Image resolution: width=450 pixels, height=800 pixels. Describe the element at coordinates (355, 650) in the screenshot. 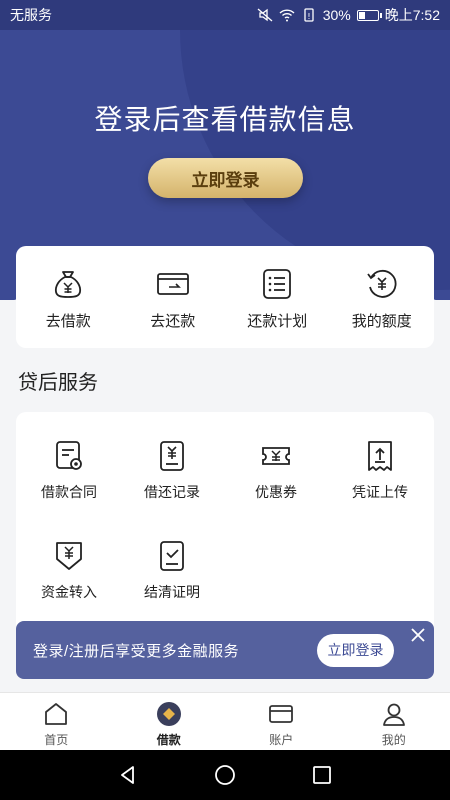

I see `banner-login-button: 立即登录` at that location.